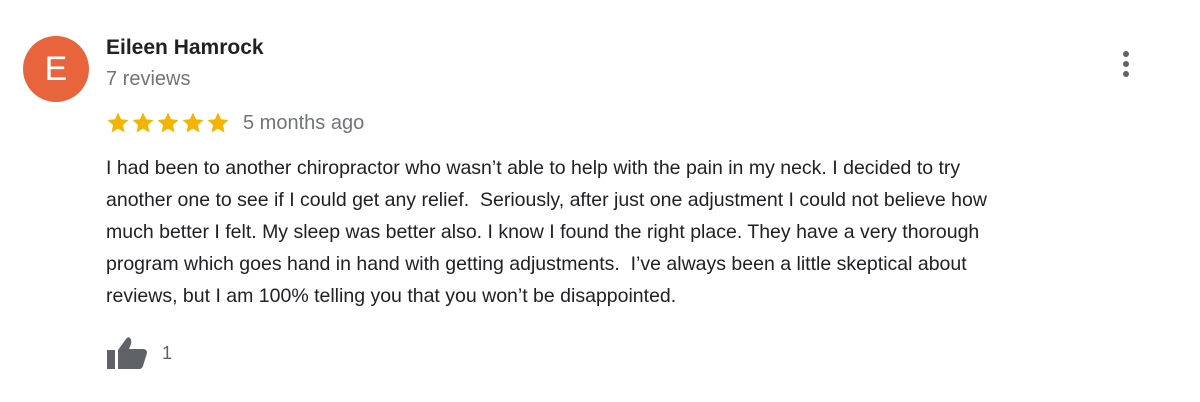 This screenshot has height=402, width=1200. I want to click on avatar-initial: E, so click(56, 69).